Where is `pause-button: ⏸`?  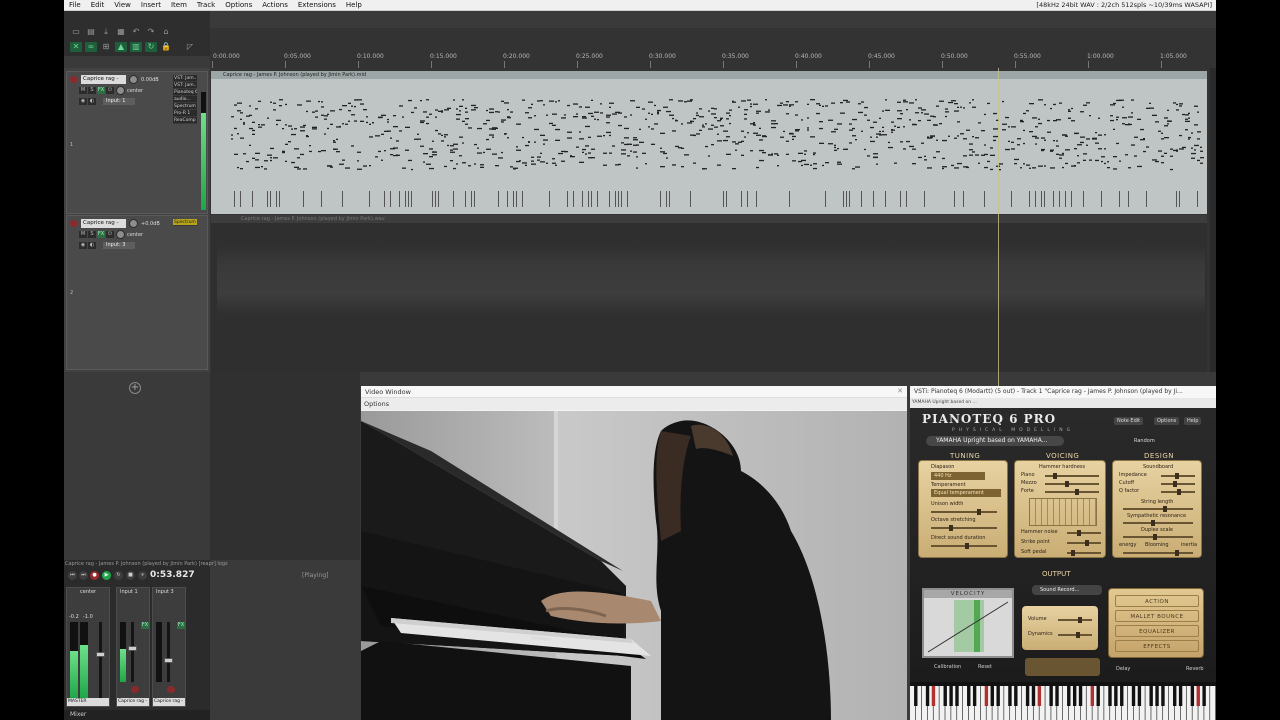 pause-button: ⏸ is located at coordinates (142, 575).